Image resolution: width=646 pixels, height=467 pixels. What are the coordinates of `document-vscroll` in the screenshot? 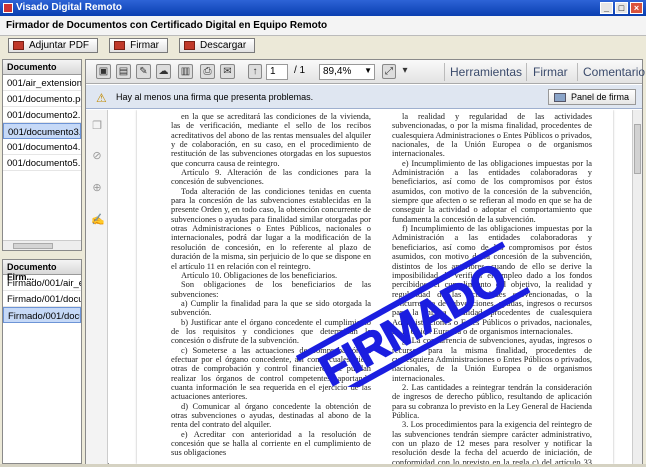 It's located at (637, 287).